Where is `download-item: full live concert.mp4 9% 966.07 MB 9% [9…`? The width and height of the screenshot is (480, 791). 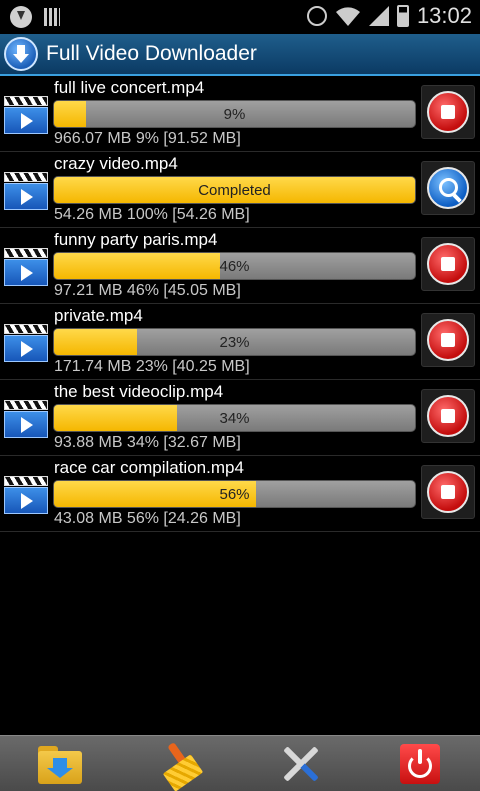 download-item: full live concert.mp4 9% 966.07 MB 9% [9… is located at coordinates (240, 114).